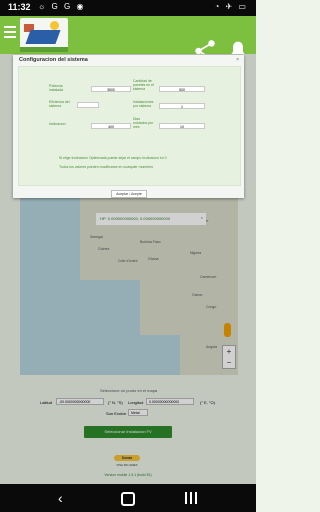  Describe the element at coordinates (10, 33) in the screenshot. I see `menu-icon` at that location.